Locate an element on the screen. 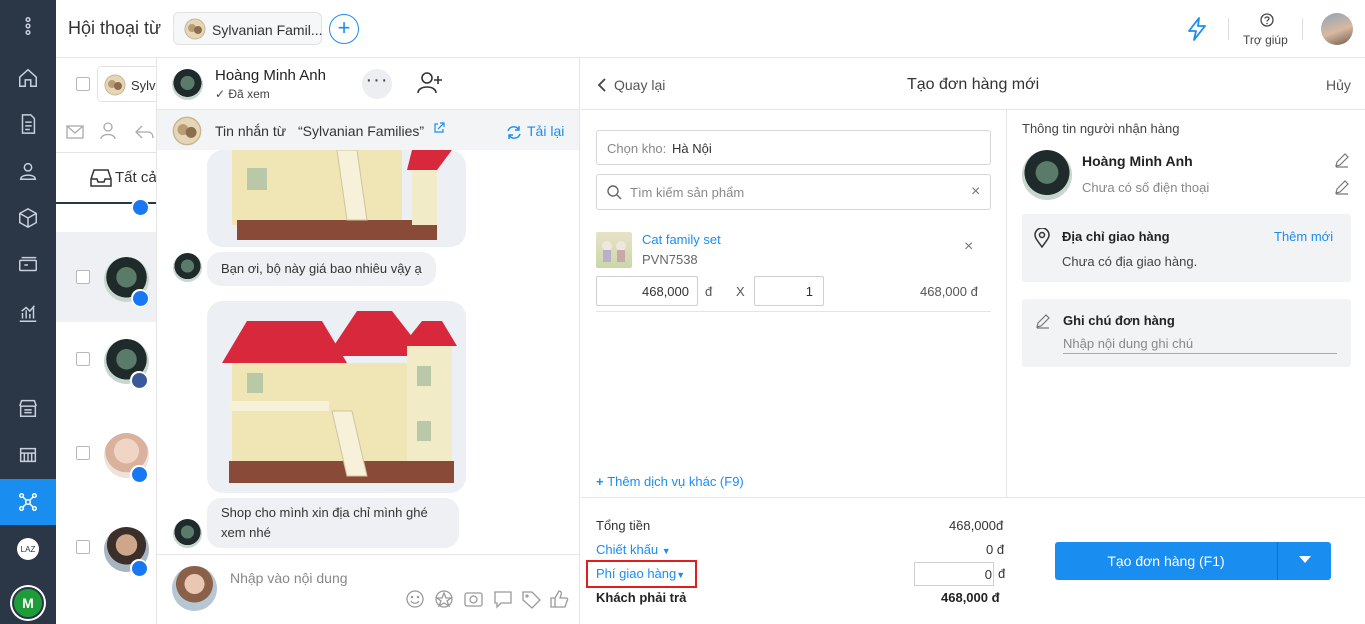 Image resolution: width=1365 pixels, height=624 pixels. inbox-icon is located at coordinates (101, 178).